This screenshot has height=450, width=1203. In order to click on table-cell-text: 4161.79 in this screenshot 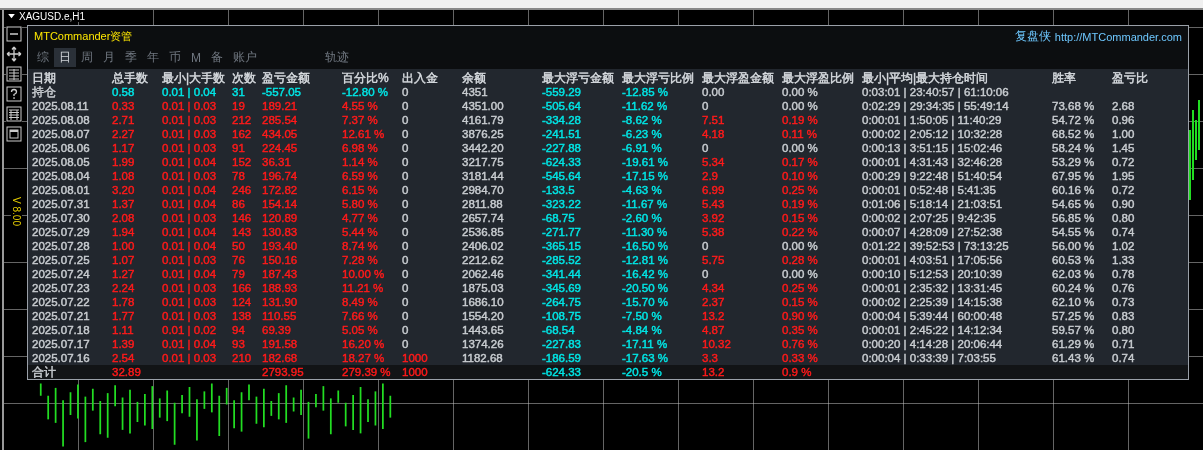, I will do `click(483, 120)`.